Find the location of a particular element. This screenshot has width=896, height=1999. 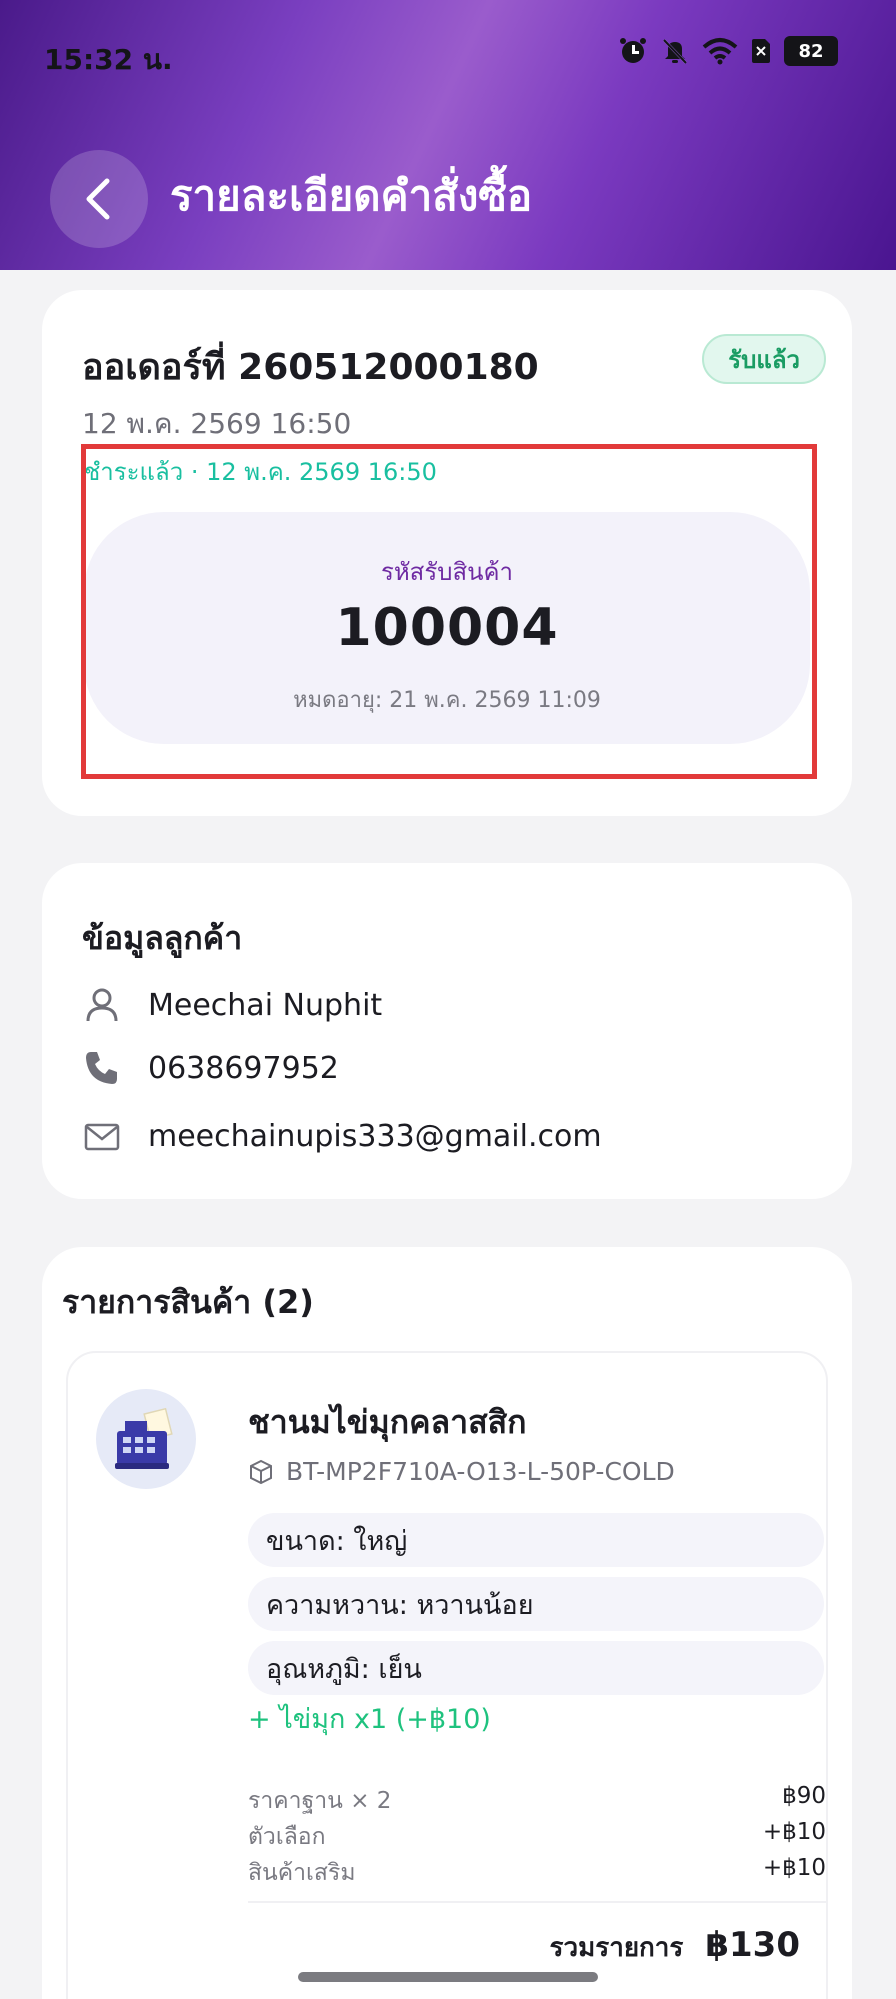

item-sku-row: BT-MP2F710A-O13-L-50P-COLD is located at coordinates (461, 1471).